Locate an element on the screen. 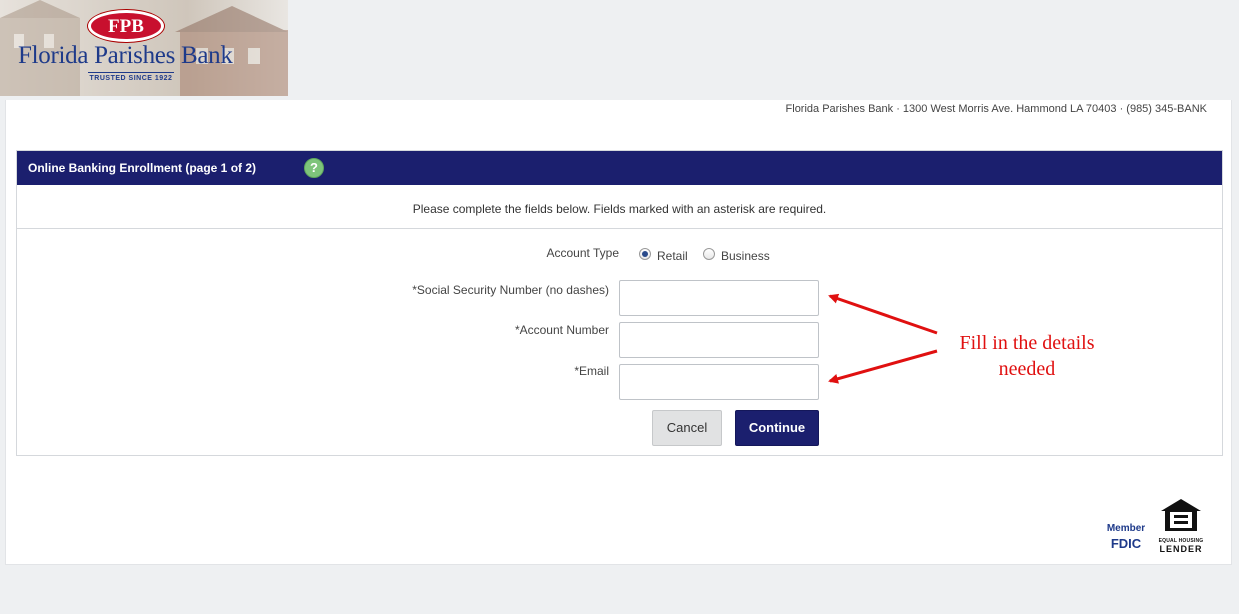 The height and width of the screenshot is (614, 1239). account-number-label: *Account Number is located at coordinates (561, 330).